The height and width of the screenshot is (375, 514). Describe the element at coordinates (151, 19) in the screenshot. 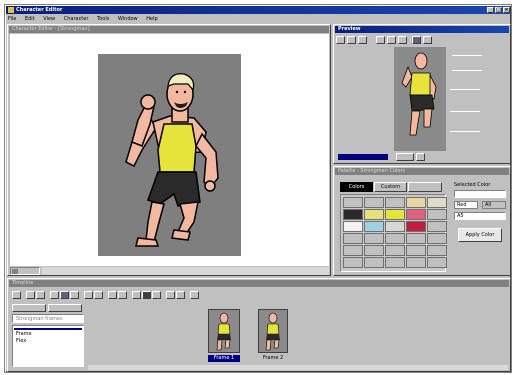

I see `menu-help: Help` at that location.